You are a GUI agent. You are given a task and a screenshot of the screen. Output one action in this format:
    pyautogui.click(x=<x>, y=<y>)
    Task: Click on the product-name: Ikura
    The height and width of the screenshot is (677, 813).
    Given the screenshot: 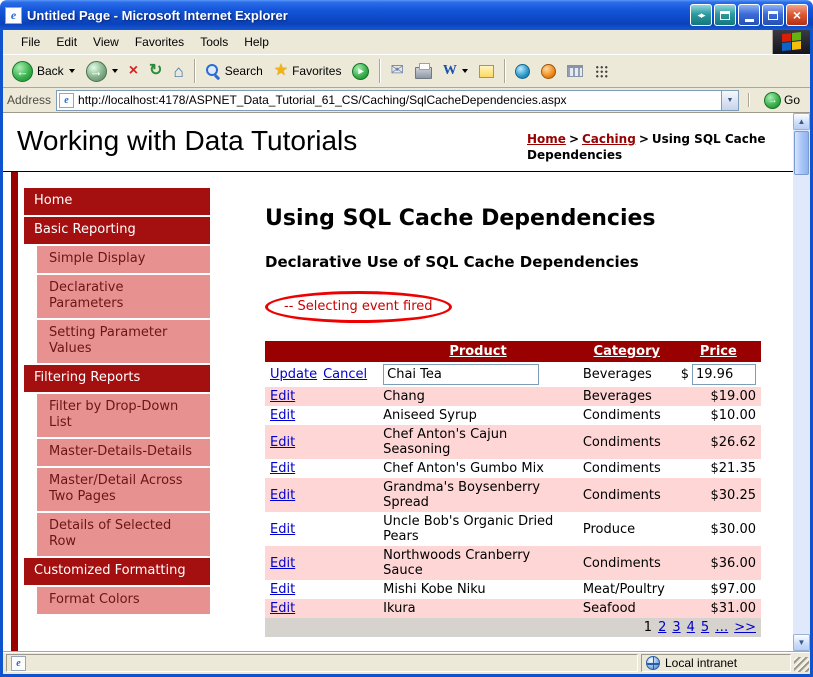 What is the action you would take?
    pyautogui.click(x=399, y=608)
    